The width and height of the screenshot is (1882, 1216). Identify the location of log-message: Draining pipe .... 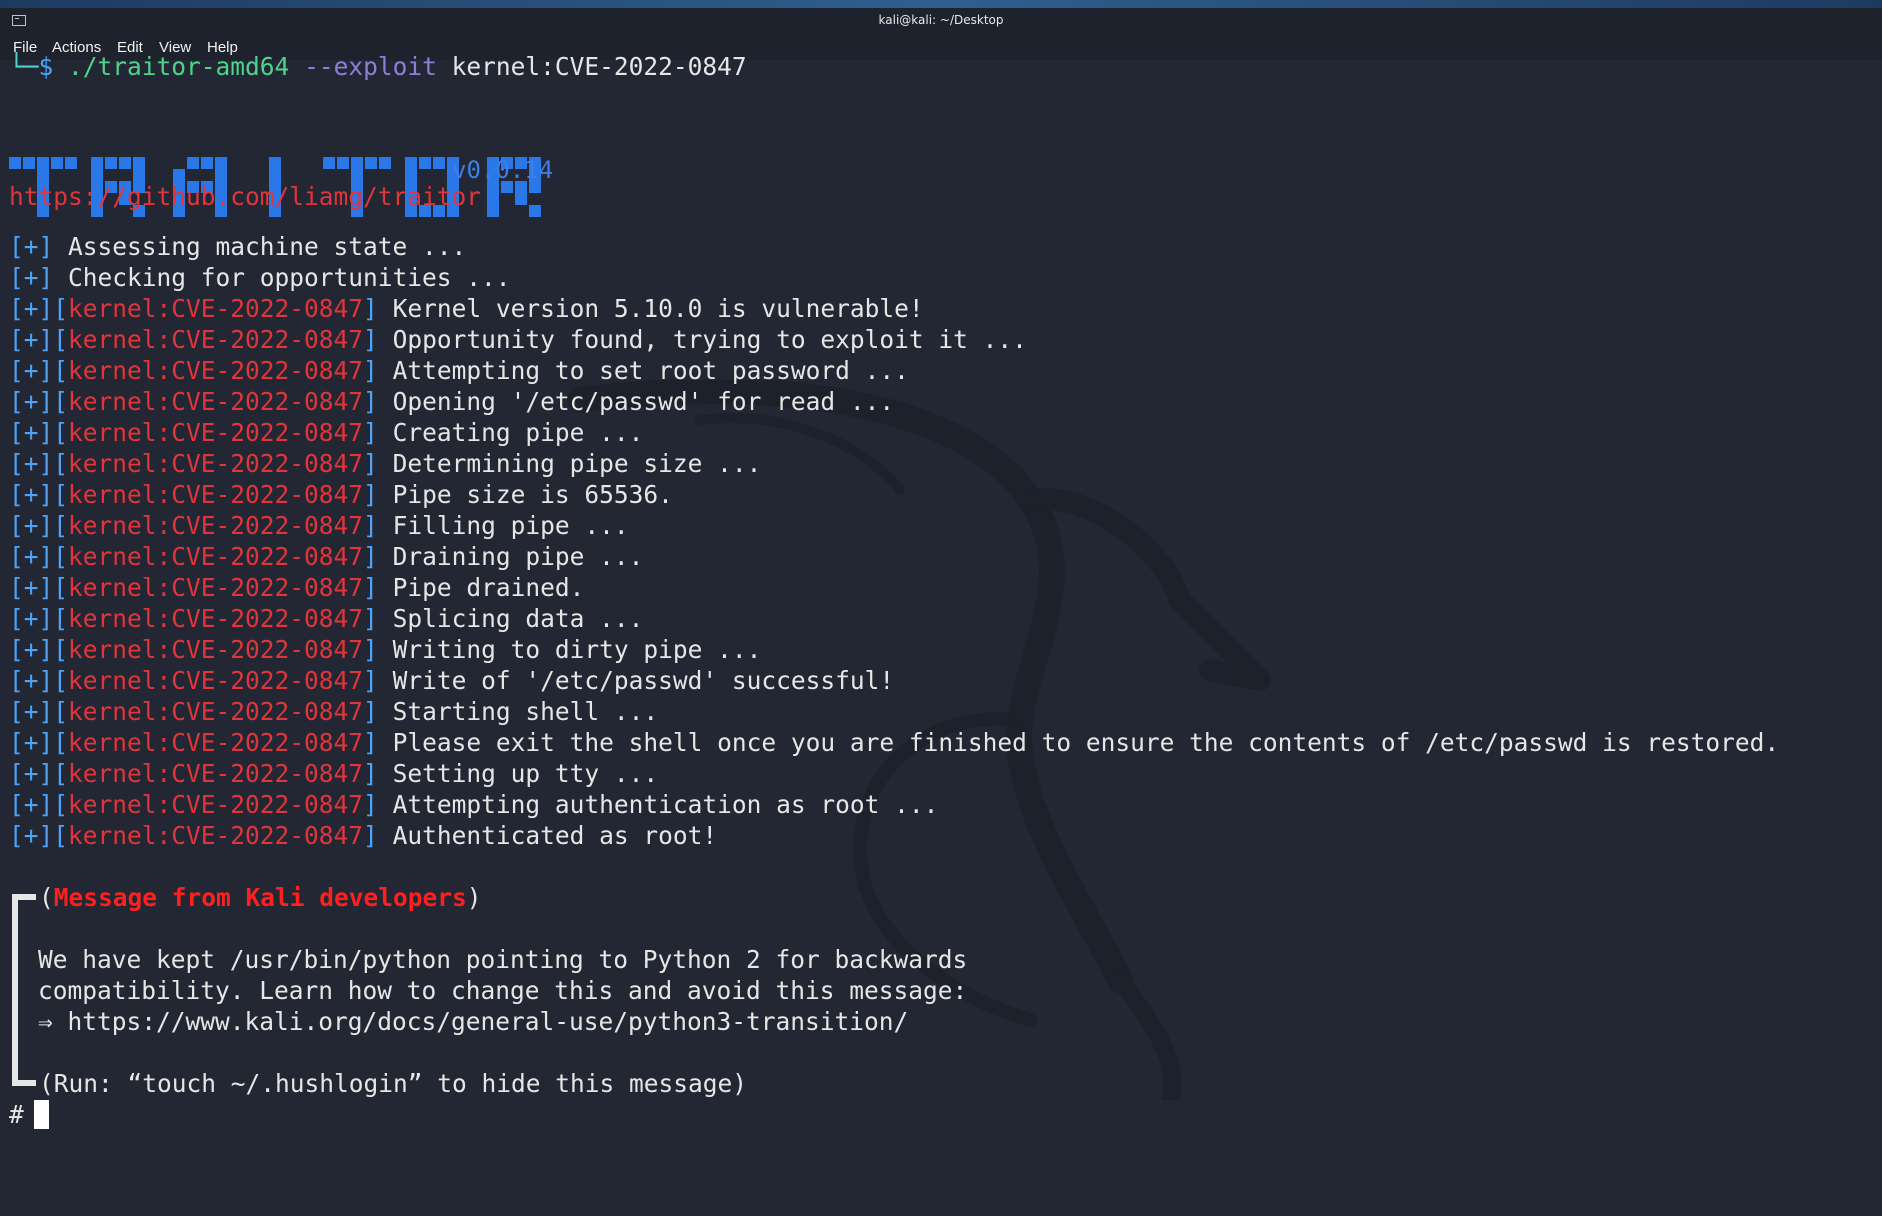
(518, 556).